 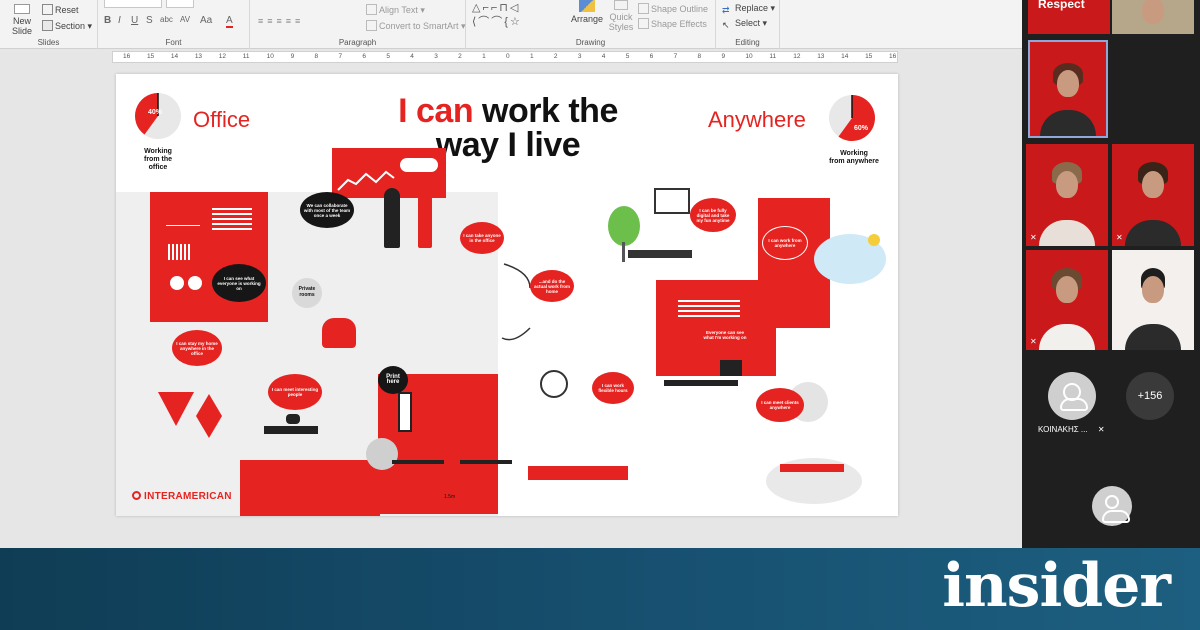 I want to click on ruler-tick: 10, so click(x=270, y=56).